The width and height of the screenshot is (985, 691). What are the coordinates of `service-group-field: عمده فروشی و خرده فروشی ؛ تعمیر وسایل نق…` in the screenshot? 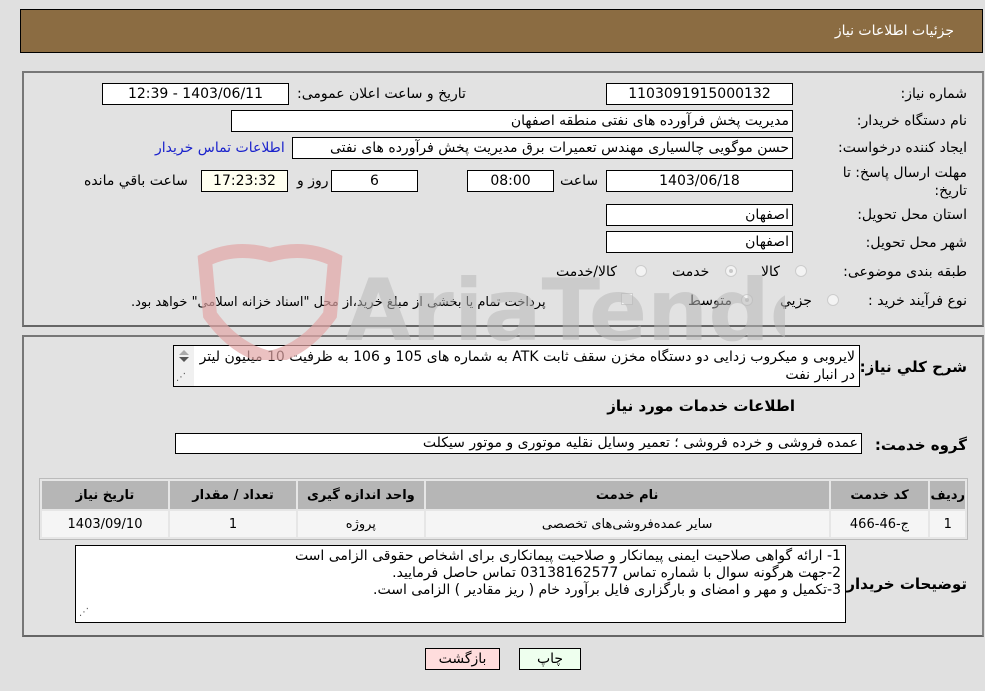 It's located at (518, 443).